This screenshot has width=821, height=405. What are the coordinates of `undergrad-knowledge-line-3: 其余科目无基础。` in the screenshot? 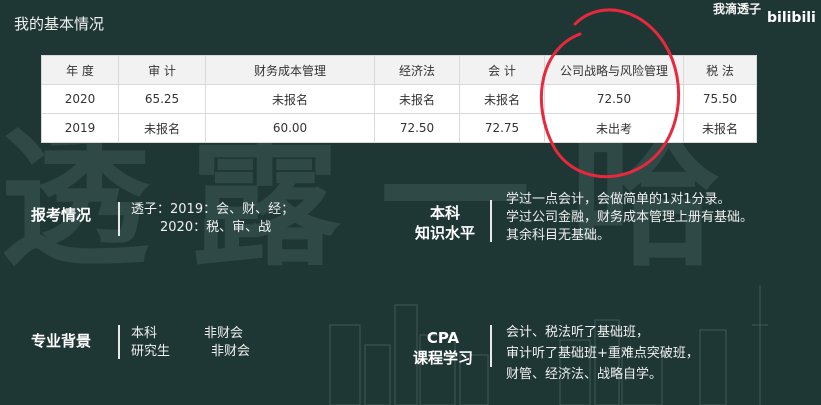 It's located at (558, 235).